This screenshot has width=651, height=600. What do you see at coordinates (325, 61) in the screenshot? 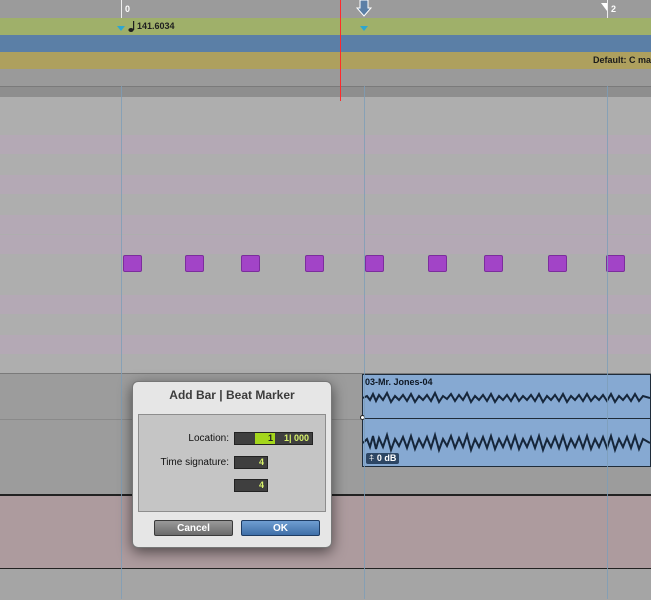
I see `key-ruler: Default: C ma` at bounding box center [325, 61].